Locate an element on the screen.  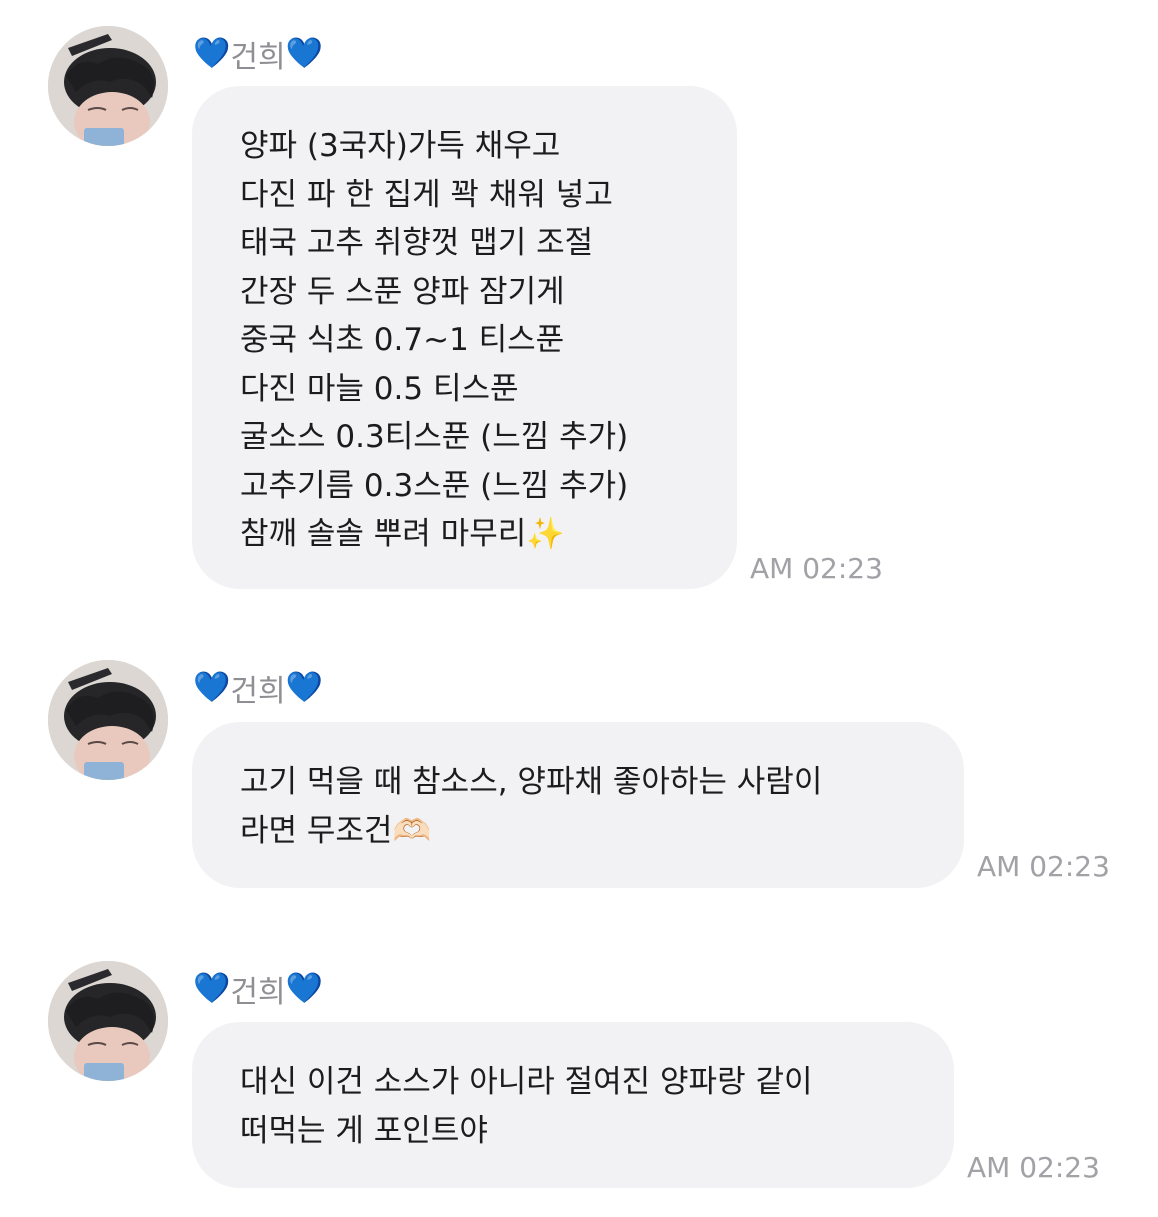
message-line: 다진 파 한 집게 꽉 채워 넣고 is located at coordinates (426, 194).